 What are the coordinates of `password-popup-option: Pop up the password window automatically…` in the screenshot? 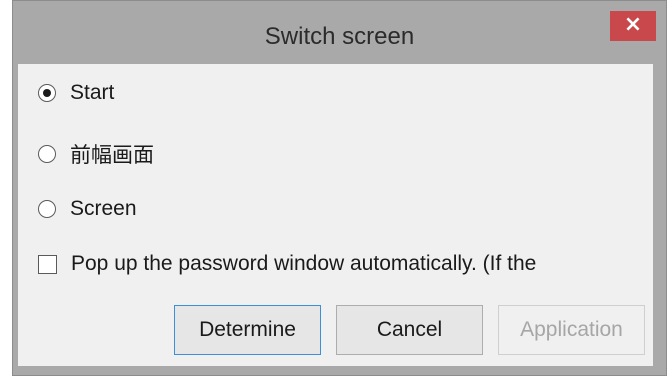 It's located at (287, 264).